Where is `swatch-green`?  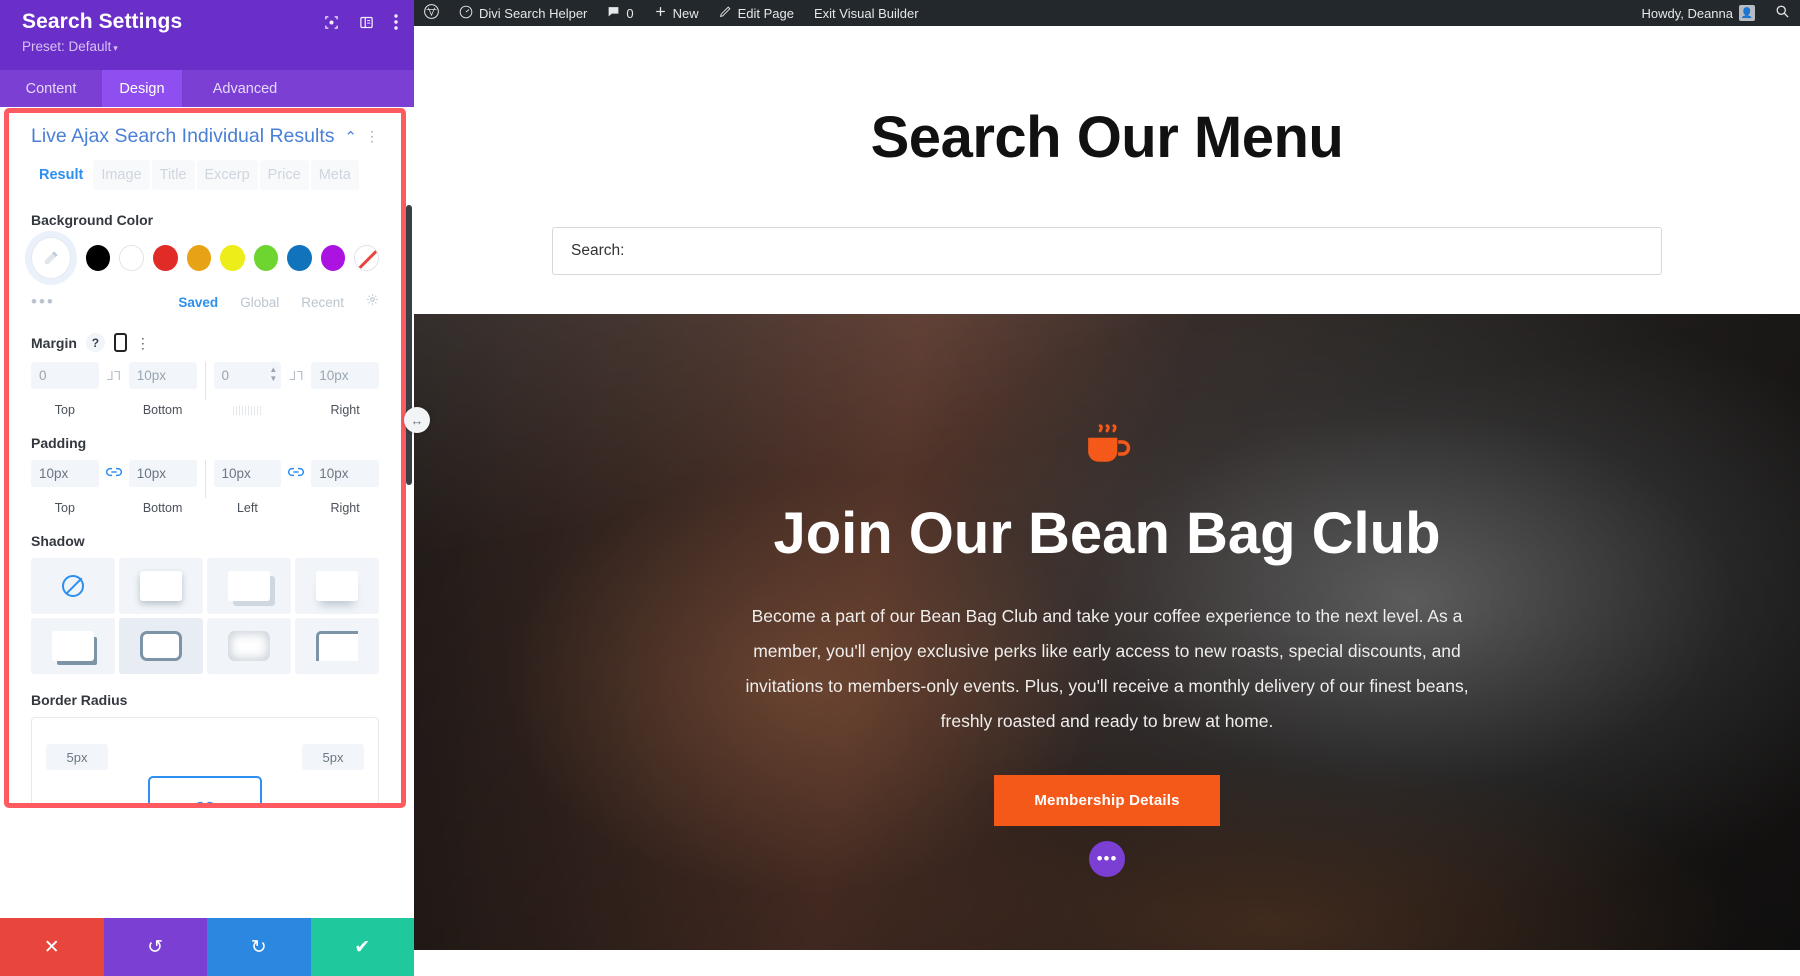 swatch-green is located at coordinates (266, 258).